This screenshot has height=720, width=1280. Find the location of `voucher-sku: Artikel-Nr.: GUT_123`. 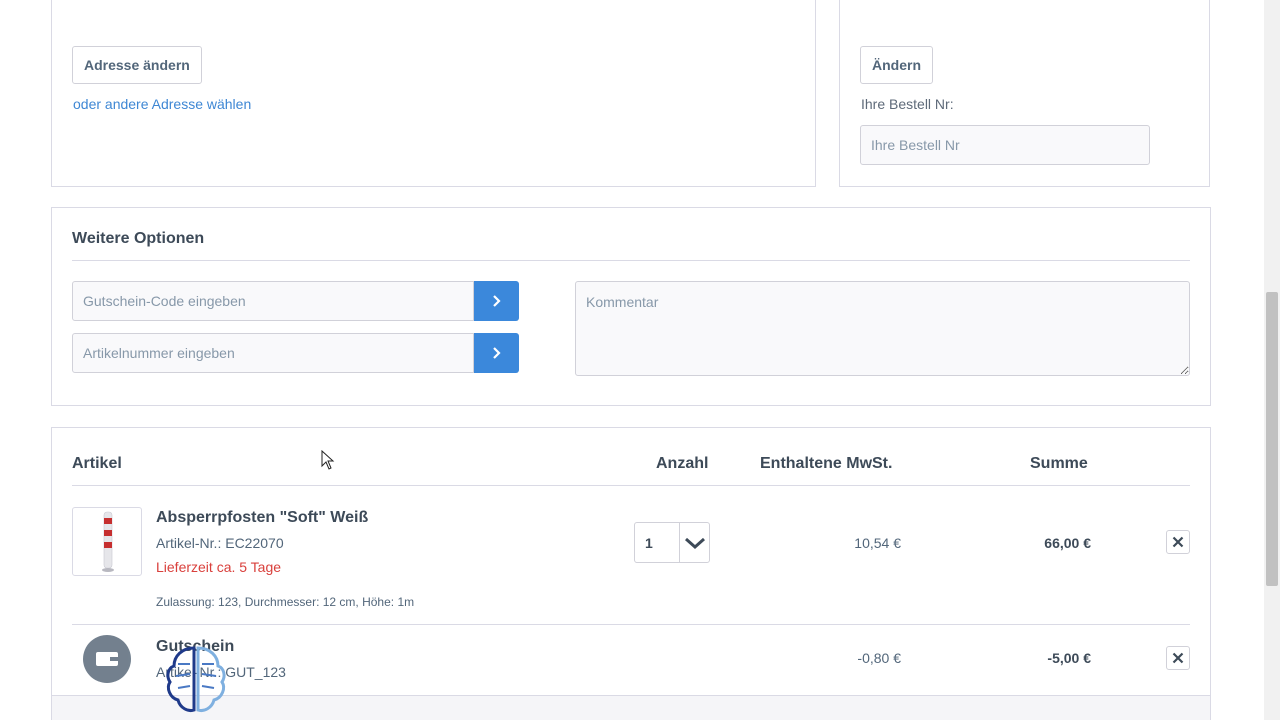

voucher-sku: Artikel-Nr.: GUT_123 is located at coordinates (221, 672).